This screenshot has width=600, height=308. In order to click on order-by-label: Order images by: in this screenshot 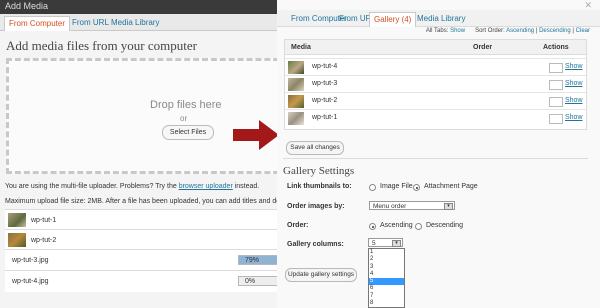, I will do `click(316, 206)`.